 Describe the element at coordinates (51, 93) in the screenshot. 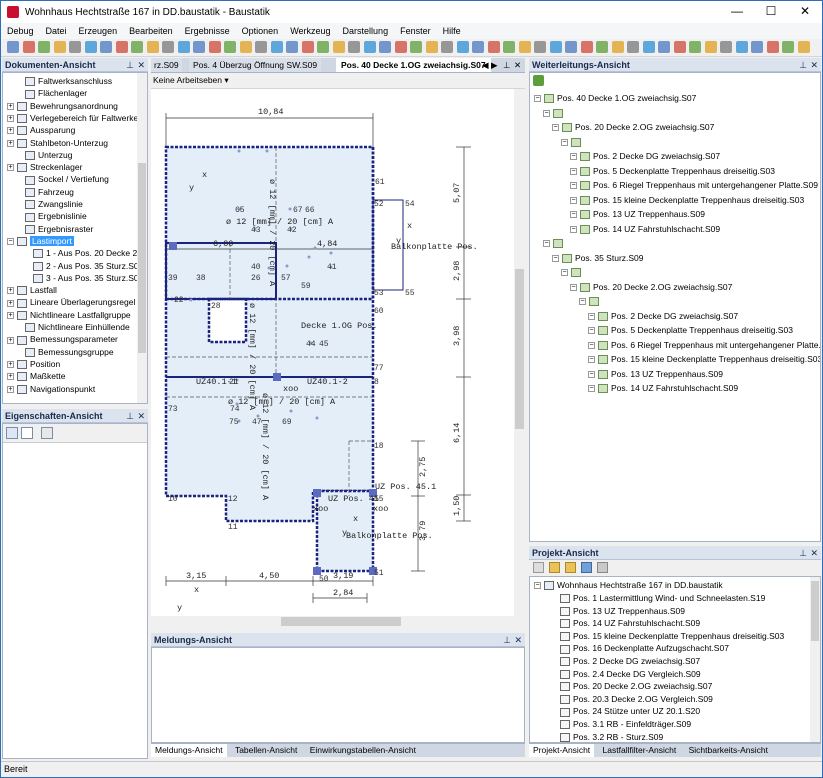

I see `tree-item: Flächenlager` at that location.